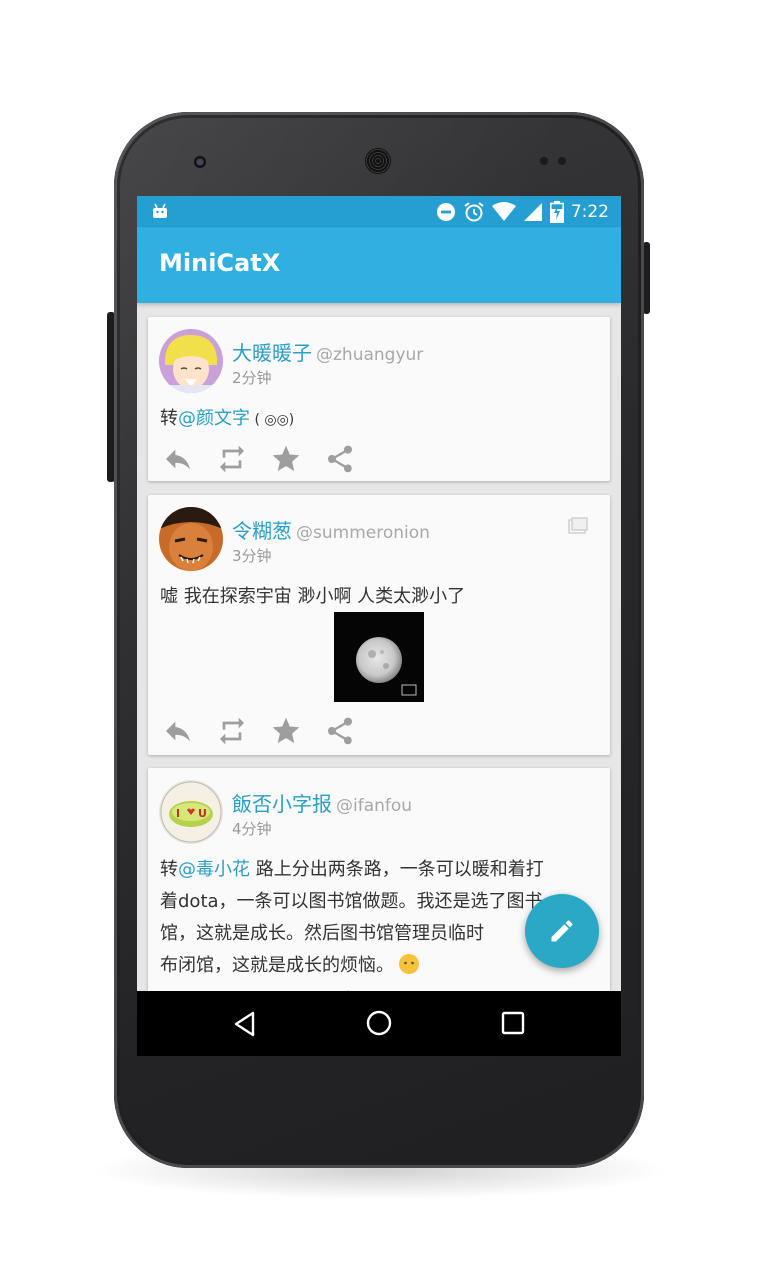 Image resolution: width=757 pixels, height=1280 pixels. I want to click on status-text: 嘘 我在探索宇宙 渺小啊 人类太渺小了, so click(313, 596).